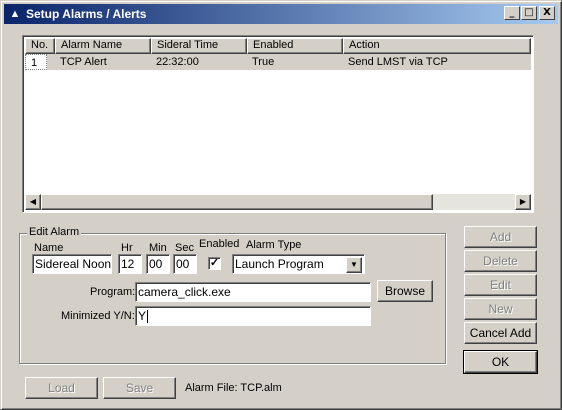 The image size is (562, 410). I want to click on browse-button: Browse, so click(405, 291).